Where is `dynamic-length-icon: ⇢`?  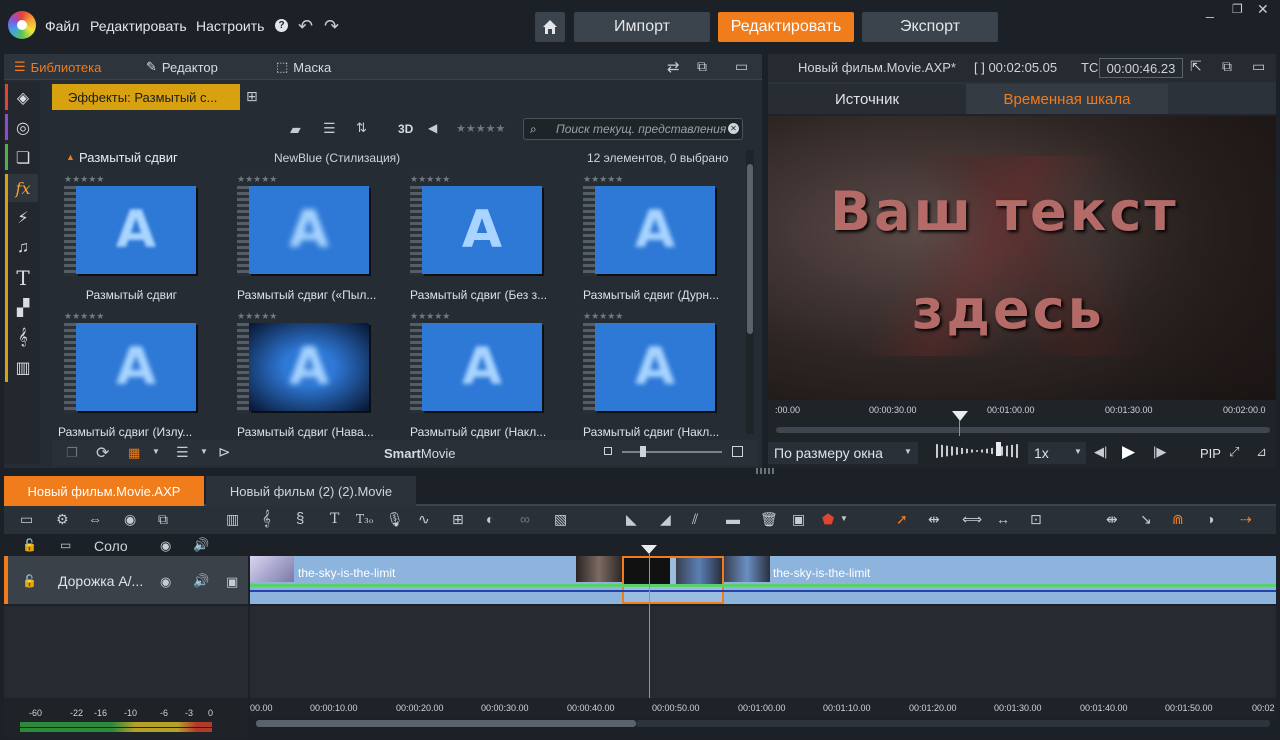
dynamic-length-icon: ⇢ is located at coordinates (1246, 519).